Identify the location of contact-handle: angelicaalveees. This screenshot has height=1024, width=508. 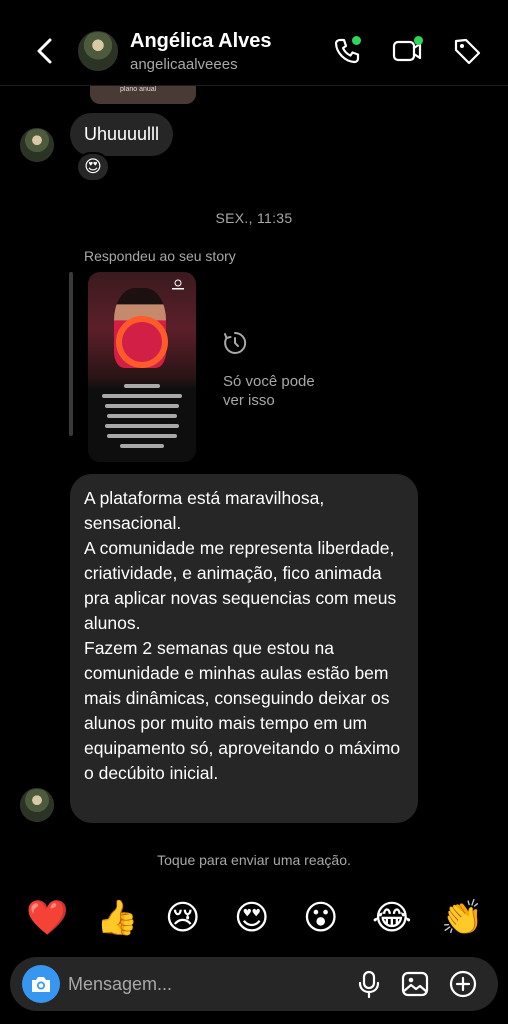
(184, 64).